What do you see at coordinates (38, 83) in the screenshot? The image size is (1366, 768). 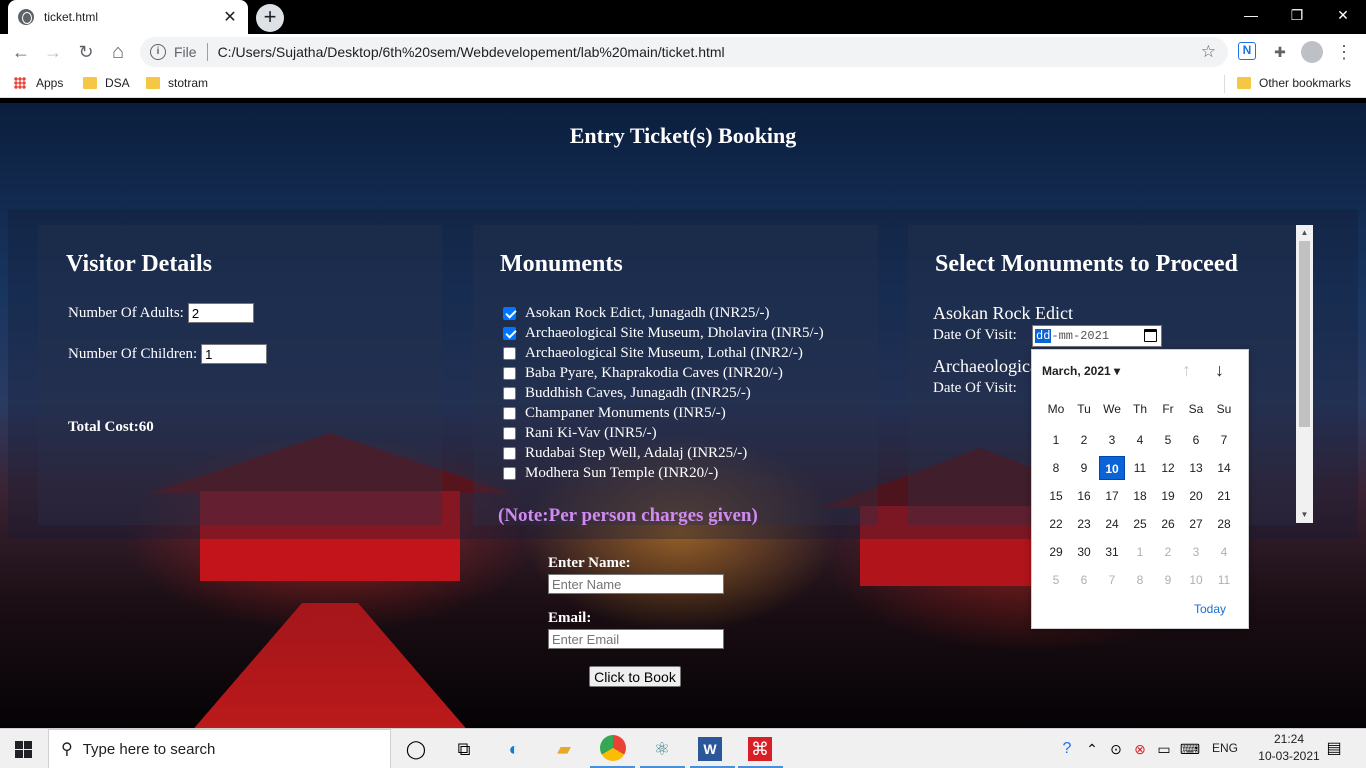 I see `bookmark-apps: Apps` at bounding box center [38, 83].